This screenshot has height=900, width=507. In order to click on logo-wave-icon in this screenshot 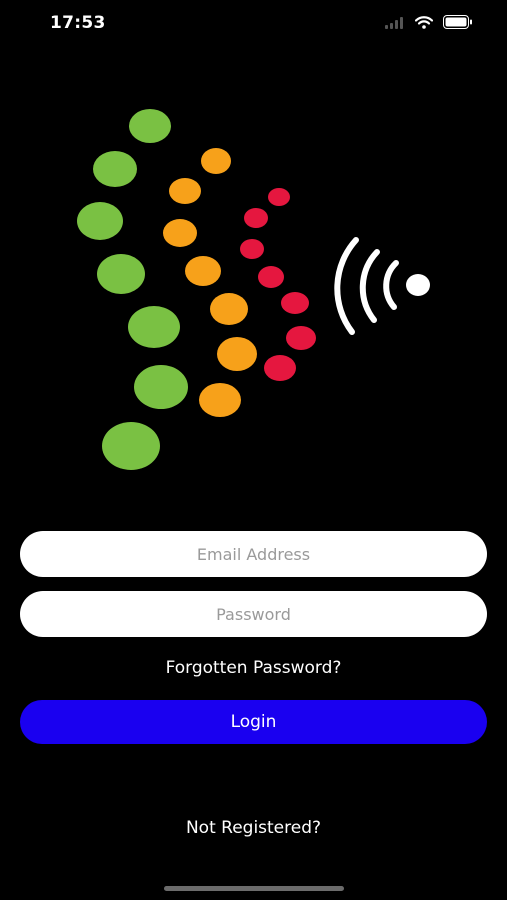, I will do `click(366, 286)`.